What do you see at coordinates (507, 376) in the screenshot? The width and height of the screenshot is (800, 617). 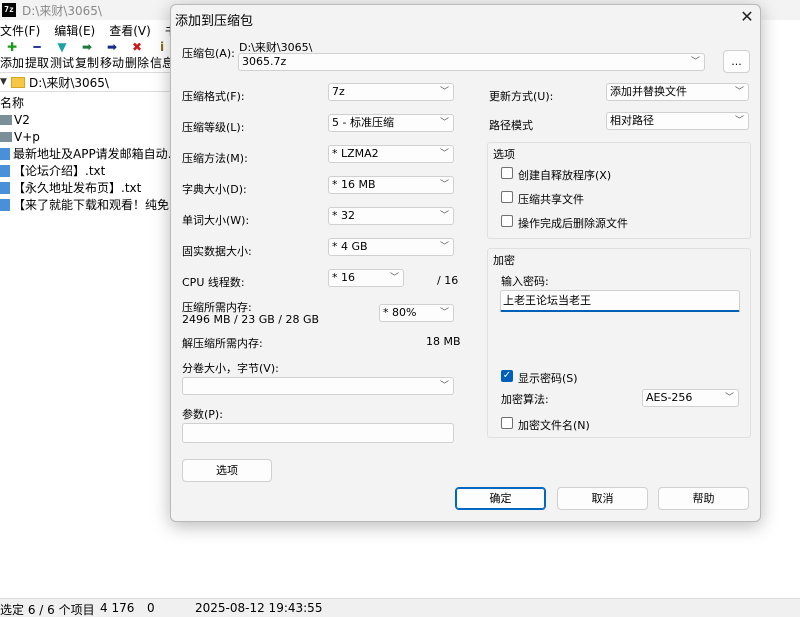 I see `show-password-checkbox: ✓` at bounding box center [507, 376].